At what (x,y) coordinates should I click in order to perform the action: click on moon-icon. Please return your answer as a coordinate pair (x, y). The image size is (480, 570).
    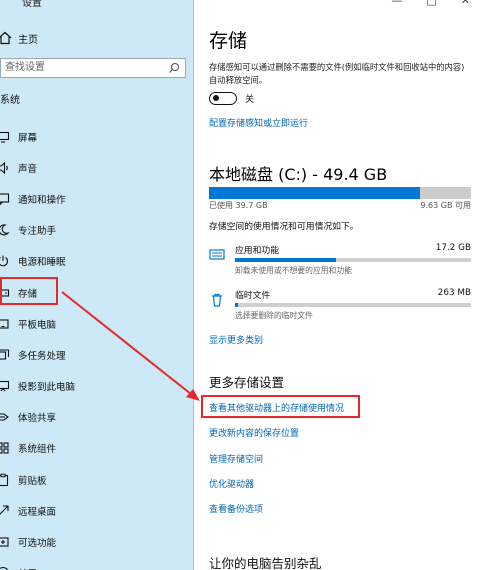
    Looking at the image, I should click on (5, 230).